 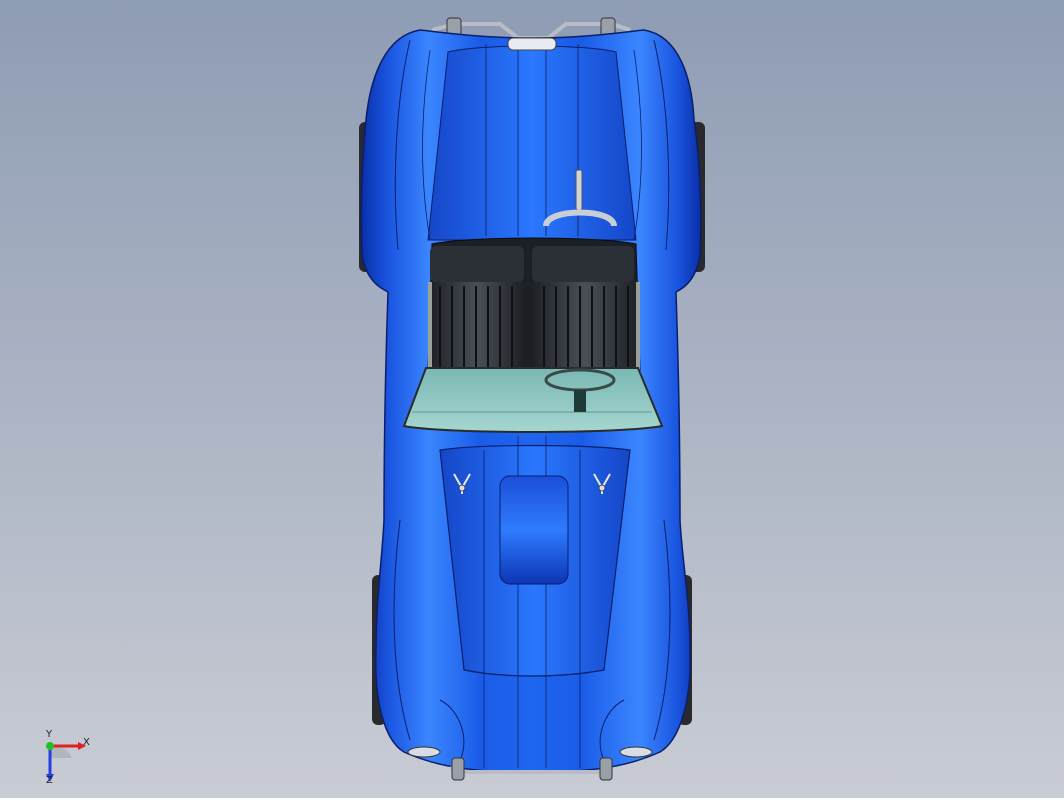 I want to click on seat-headrest-left, so click(x=477, y=264).